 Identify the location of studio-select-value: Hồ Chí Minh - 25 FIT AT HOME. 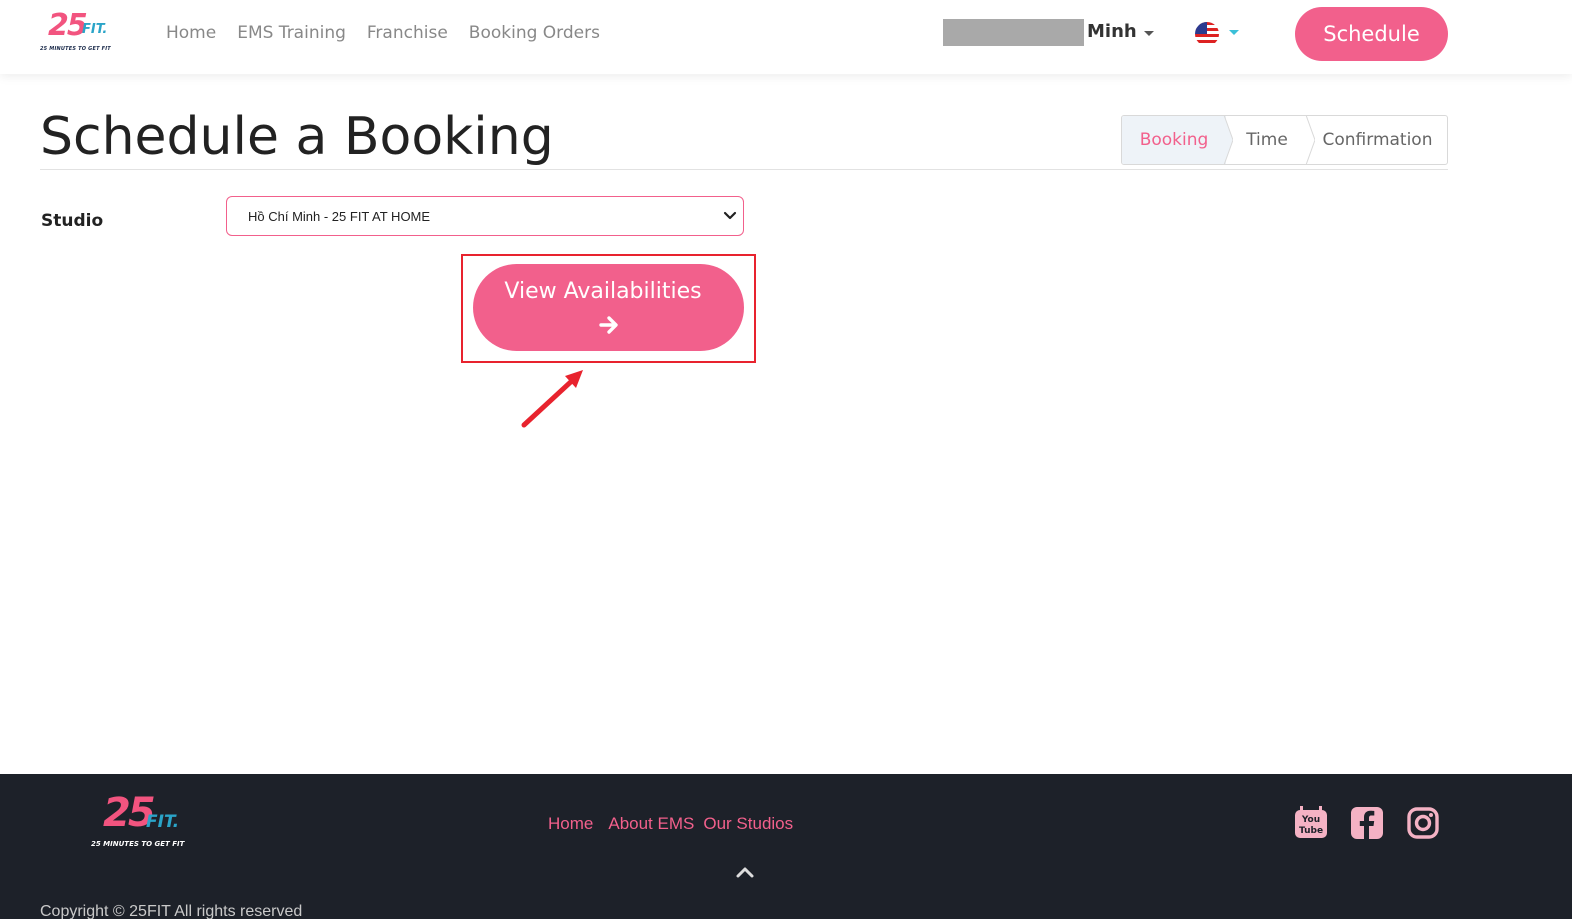
(339, 216).